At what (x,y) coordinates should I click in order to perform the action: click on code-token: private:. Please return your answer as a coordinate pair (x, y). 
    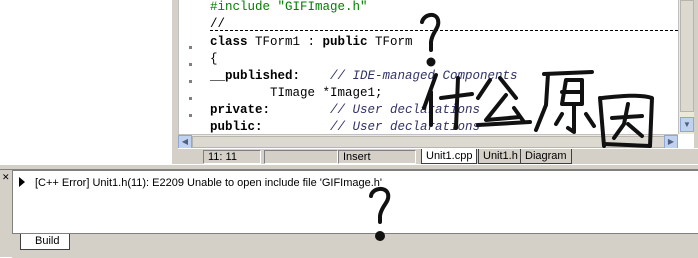
    Looking at the image, I should click on (240, 110).